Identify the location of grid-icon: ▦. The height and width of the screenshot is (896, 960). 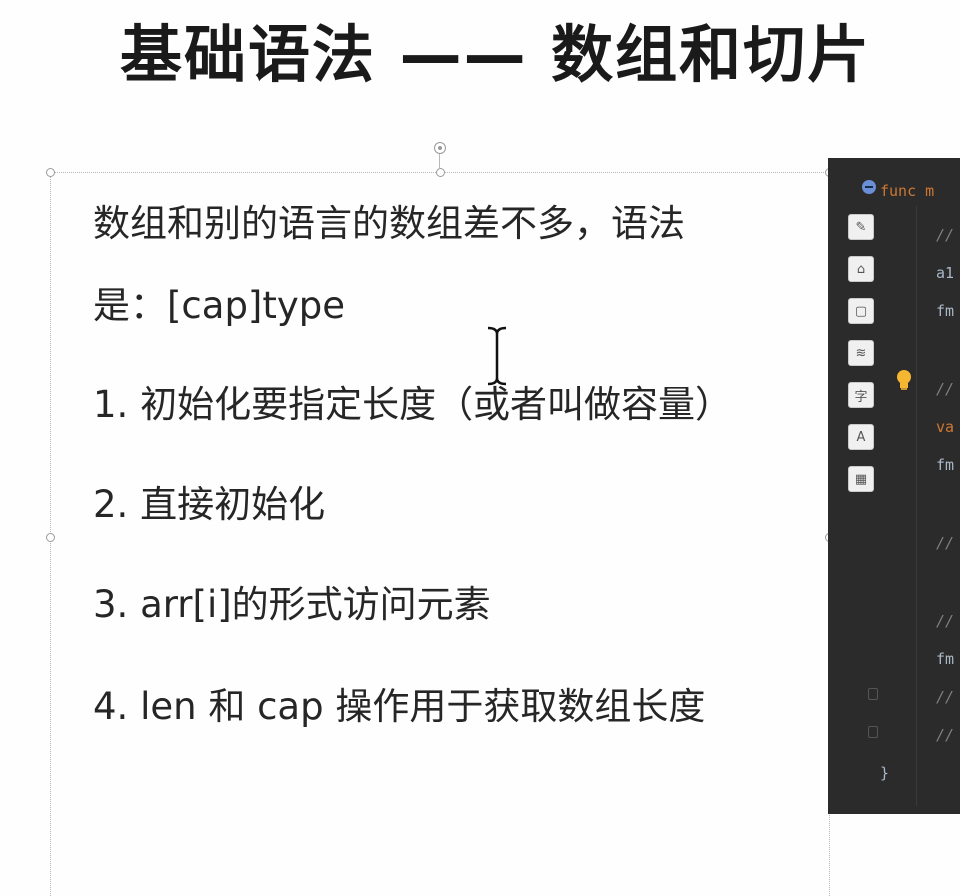
(861, 479).